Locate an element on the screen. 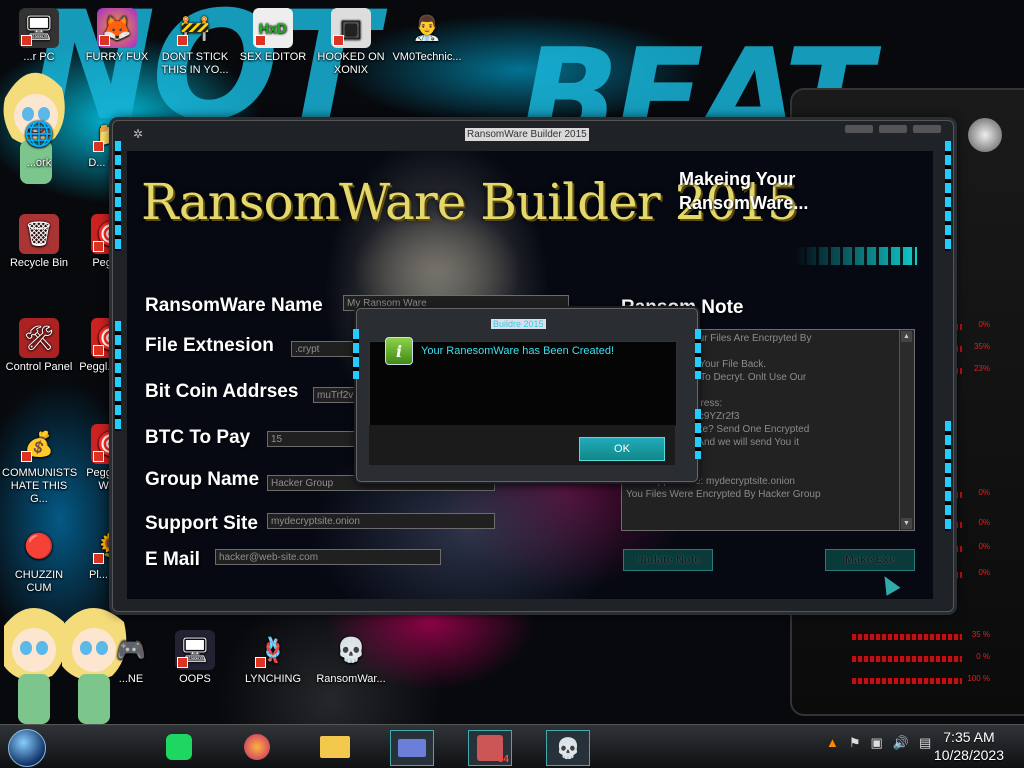 This screenshot has height=768, width=1024. desktop-icon-control-panel: 🛠 Control Panel is located at coordinates (39, 346).